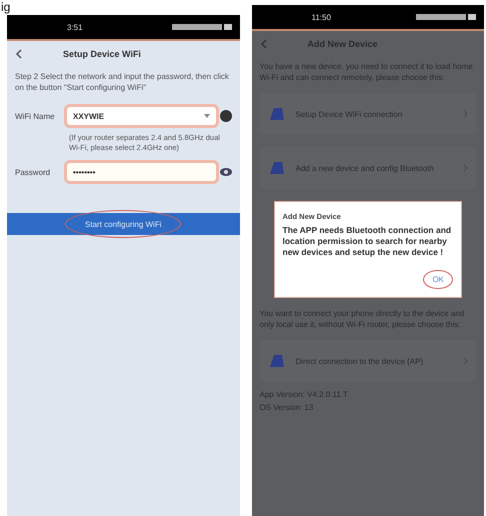  I want to click on field-label: Password, so click(33, 172).